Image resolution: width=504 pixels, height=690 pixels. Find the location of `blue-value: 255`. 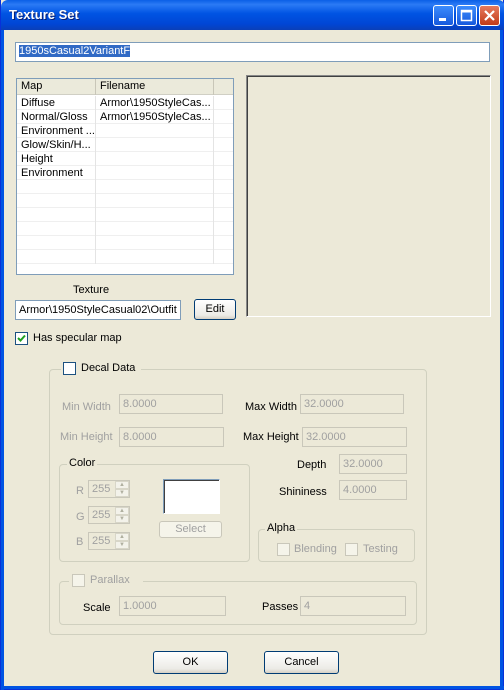

blue-value: 255 is located at coordinates (101, 541).